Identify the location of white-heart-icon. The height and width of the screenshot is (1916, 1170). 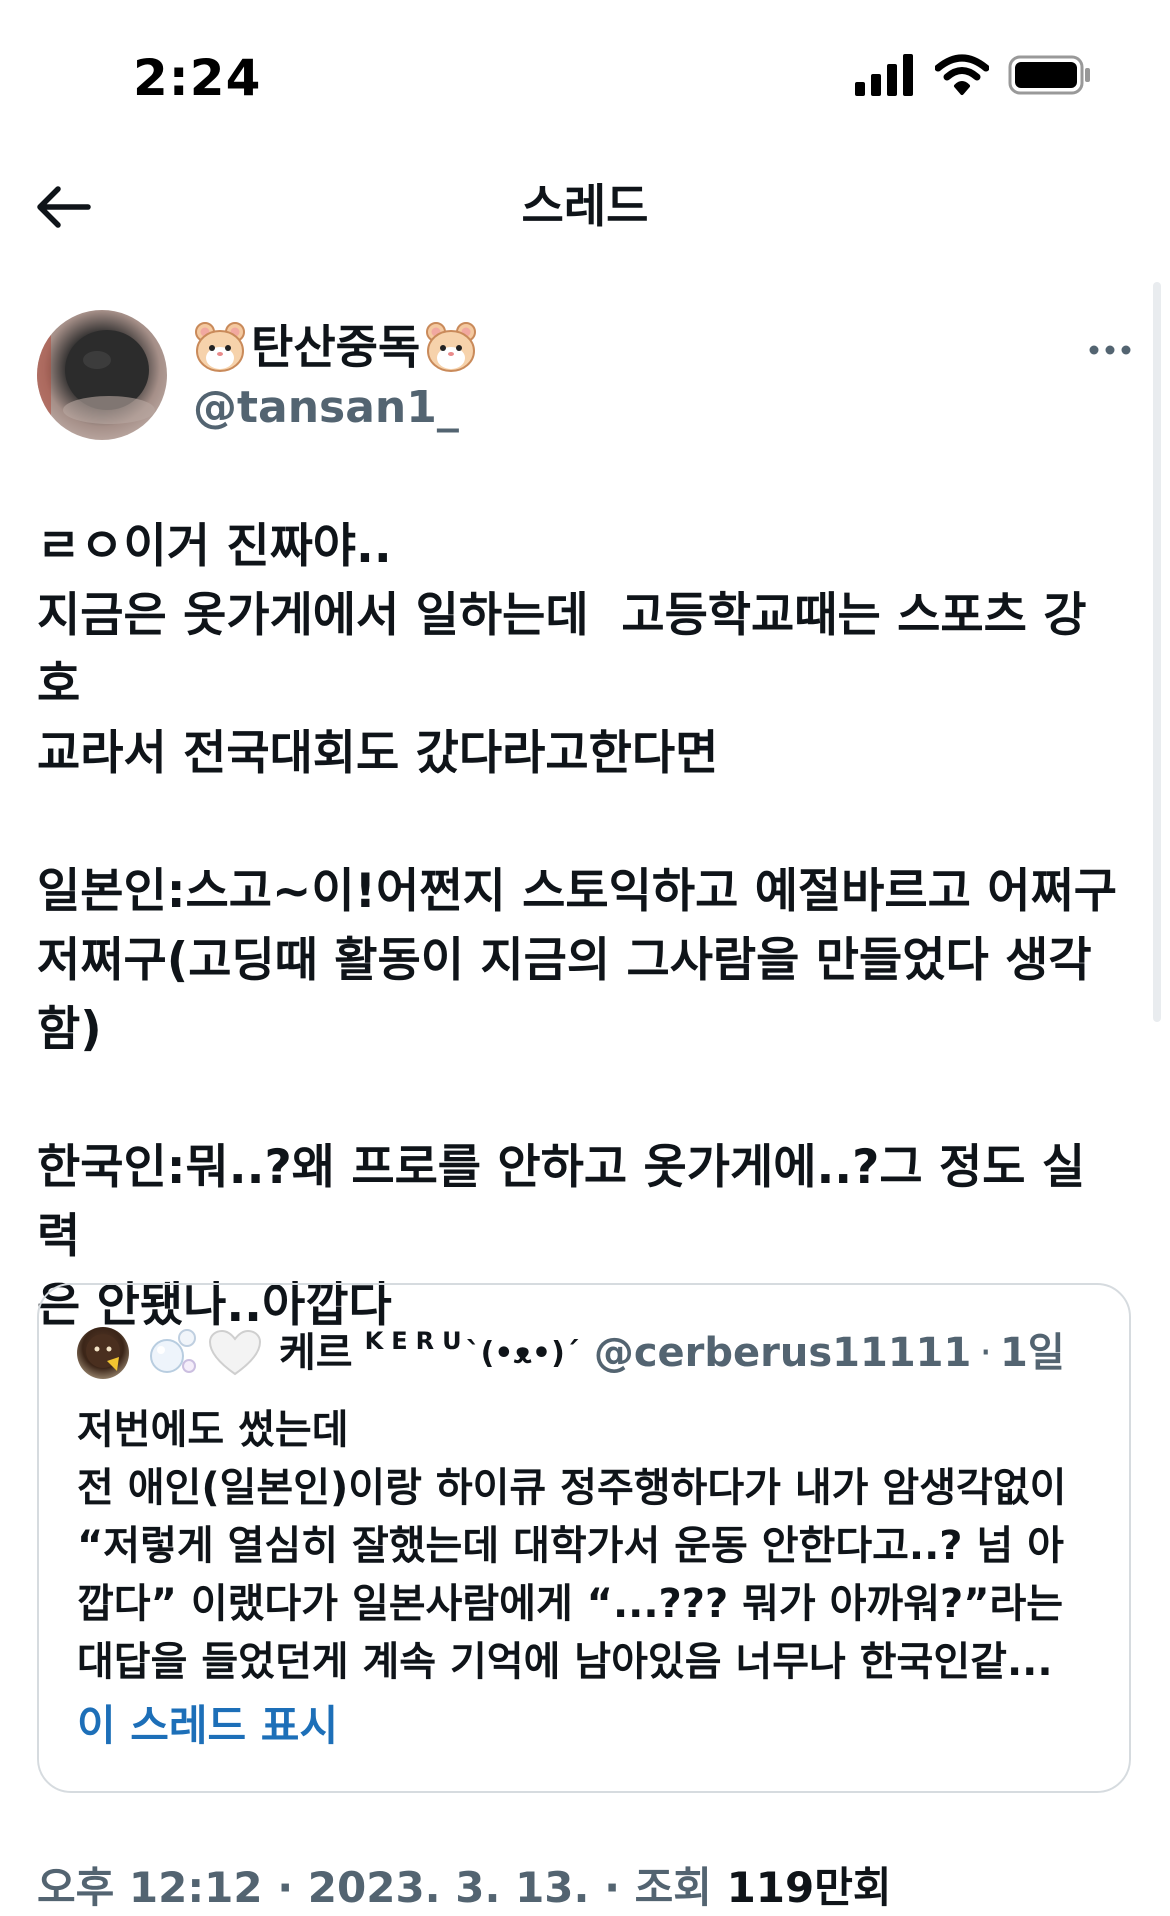
(235, 1352).